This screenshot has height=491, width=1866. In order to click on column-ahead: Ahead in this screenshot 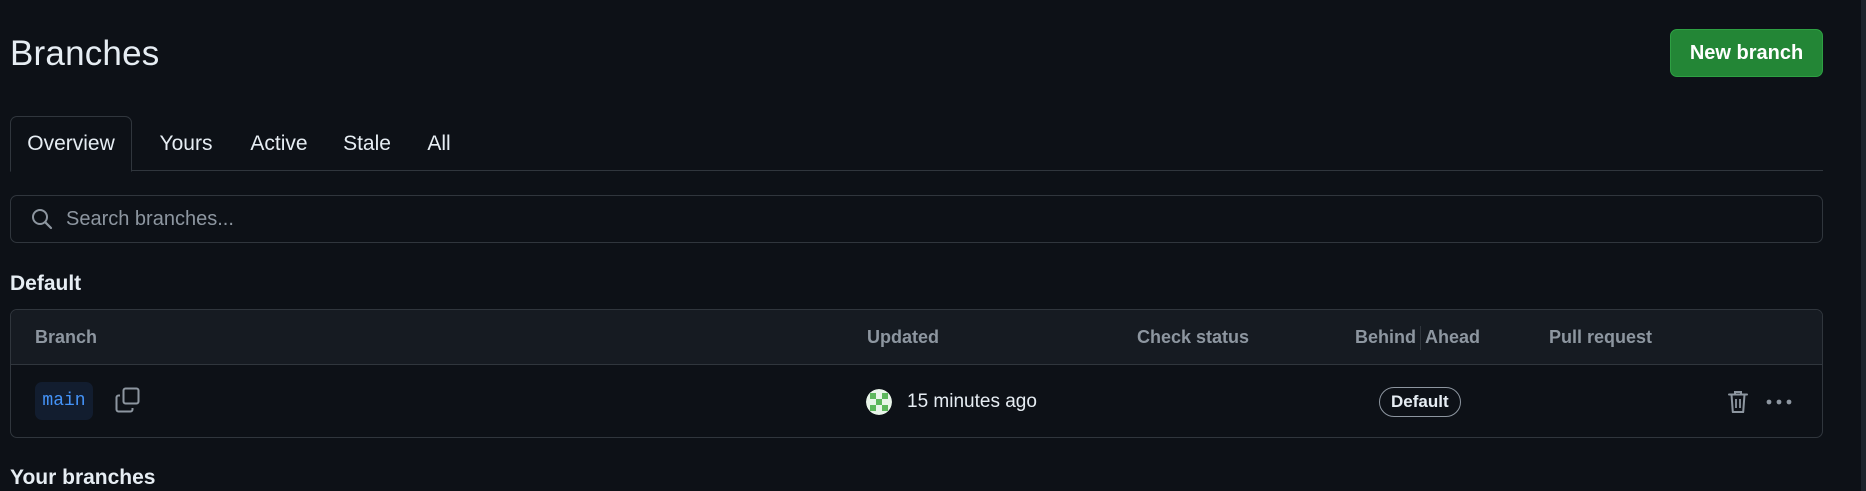, I will do `click(1453, 337)`.